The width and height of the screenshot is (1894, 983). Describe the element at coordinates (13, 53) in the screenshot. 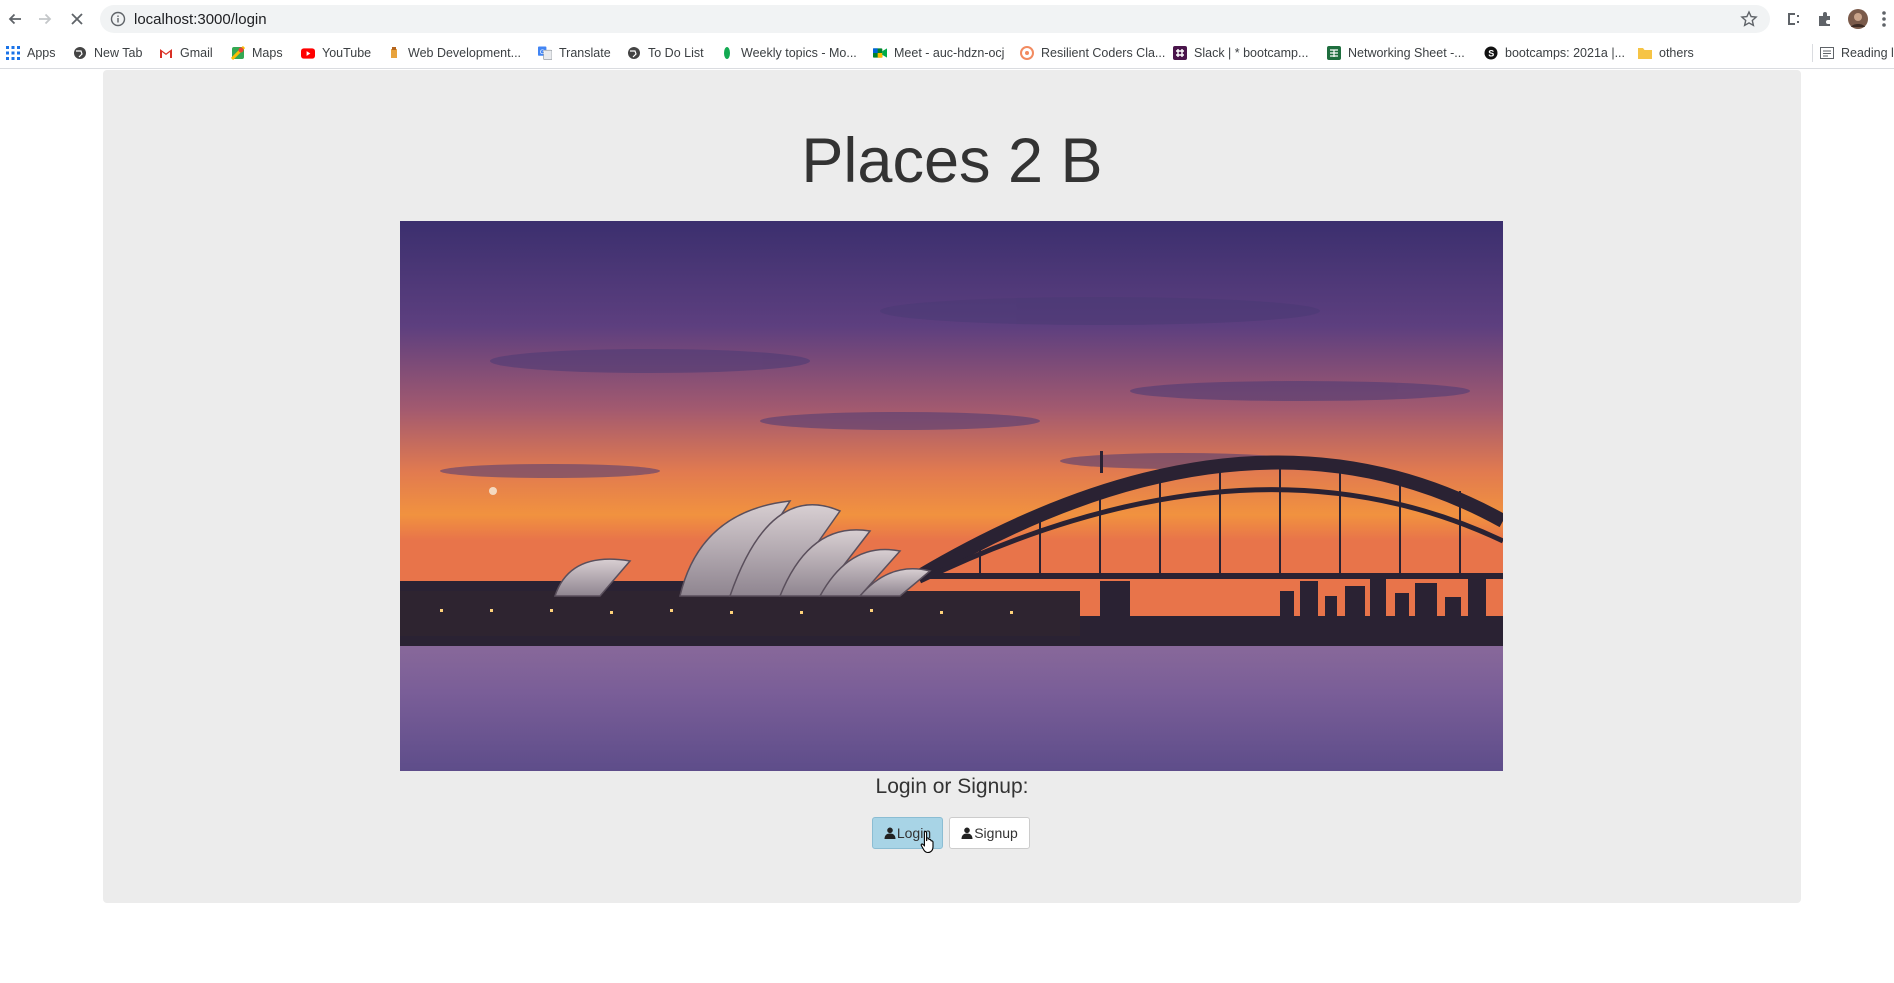

I see `apps-grid-icon` at that location.